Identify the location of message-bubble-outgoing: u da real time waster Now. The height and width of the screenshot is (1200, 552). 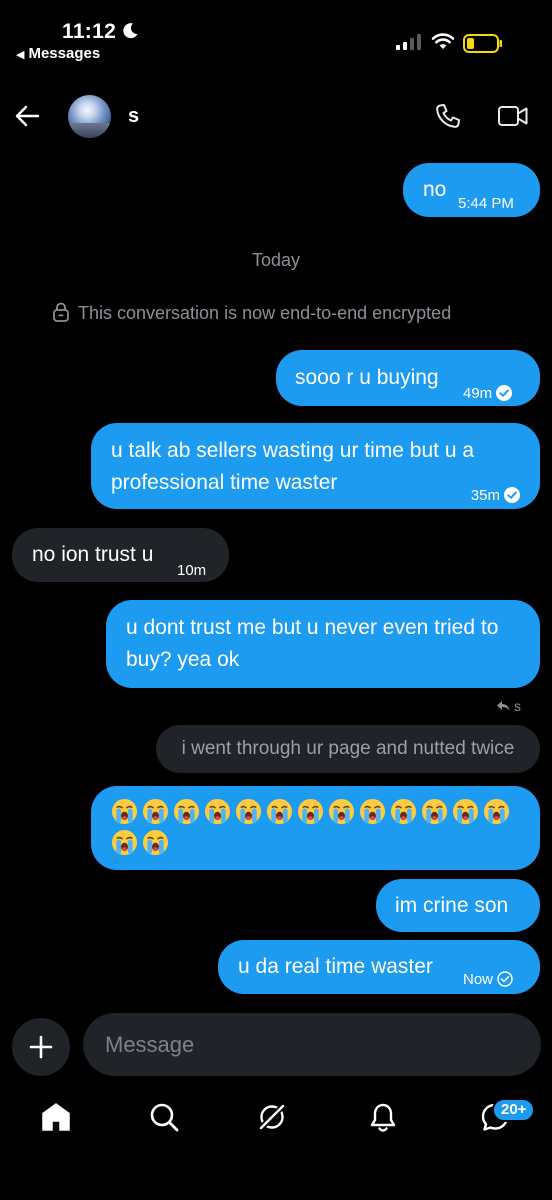
(379, 967).